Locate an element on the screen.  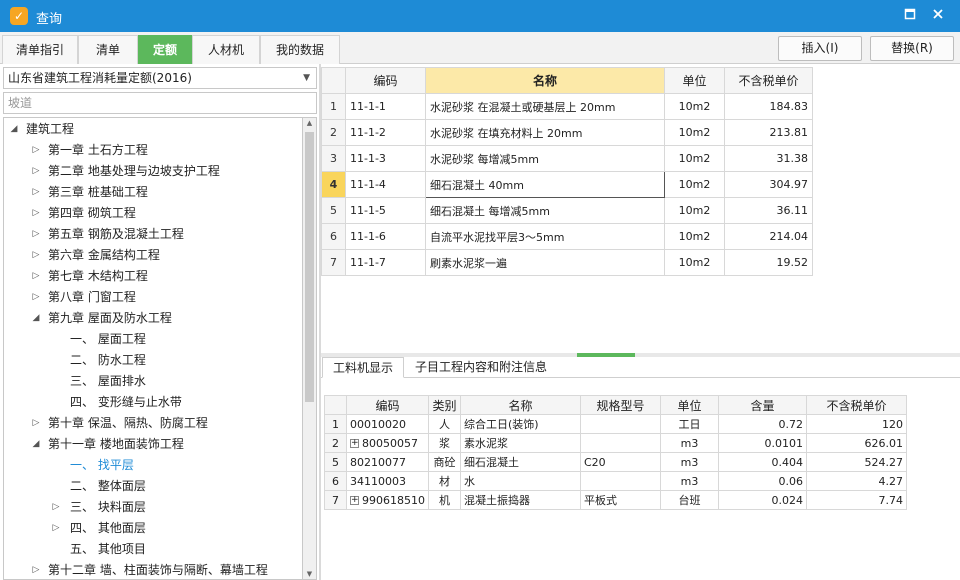
cell-quantity: 0.72 is located at coordinates (762, 424).